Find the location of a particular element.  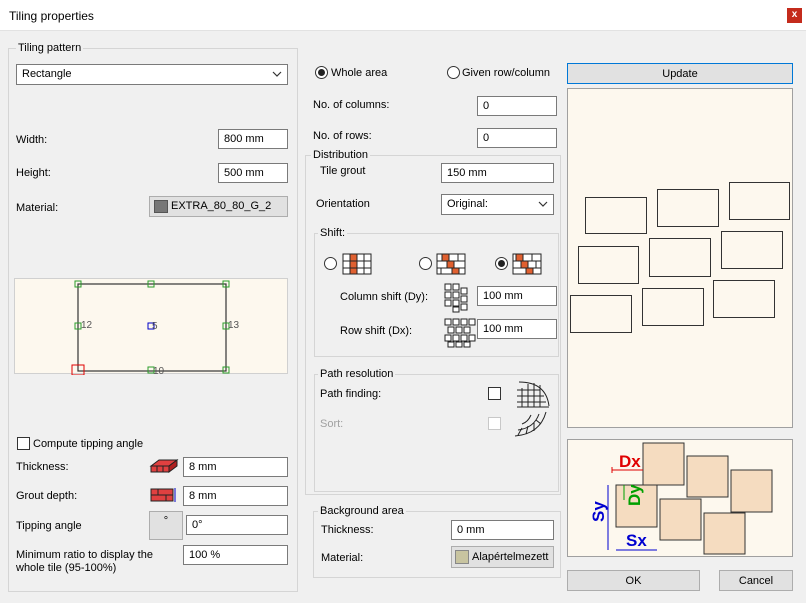

point-label-center: 5 is located at coordinates (155, 326).